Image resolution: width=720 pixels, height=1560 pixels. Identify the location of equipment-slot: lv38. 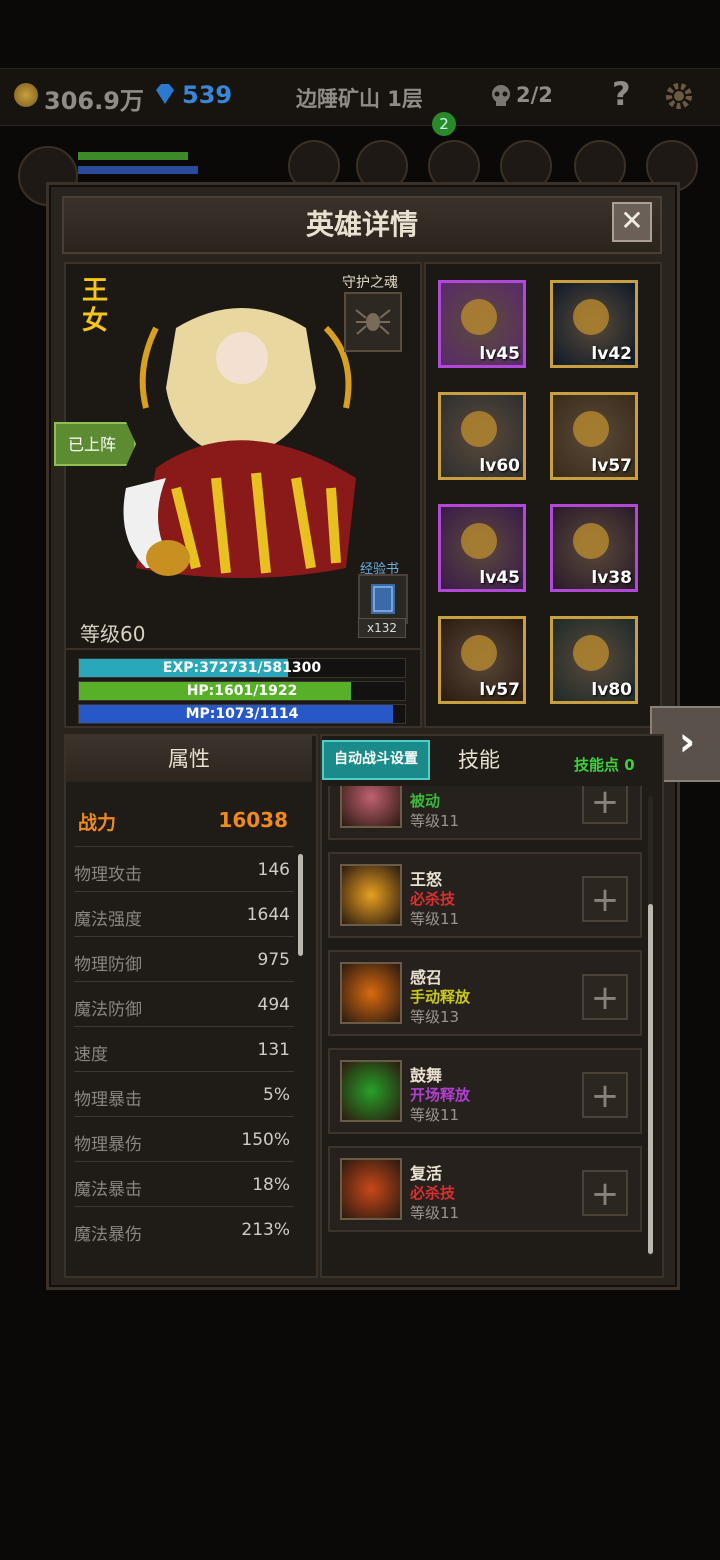
(594, 548).